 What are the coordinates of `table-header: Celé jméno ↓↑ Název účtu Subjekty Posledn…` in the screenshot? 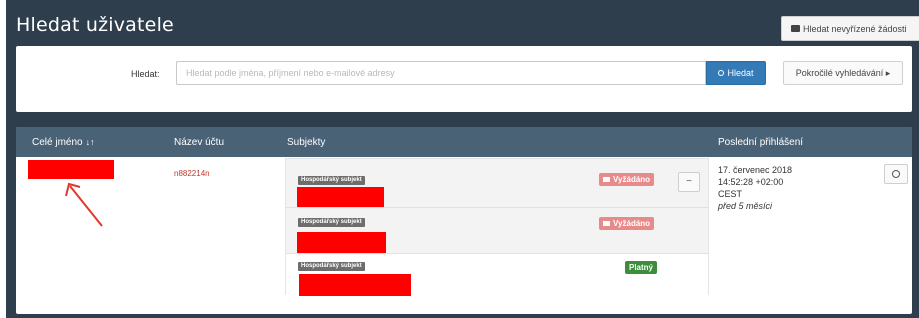 It's located at (464, 142).